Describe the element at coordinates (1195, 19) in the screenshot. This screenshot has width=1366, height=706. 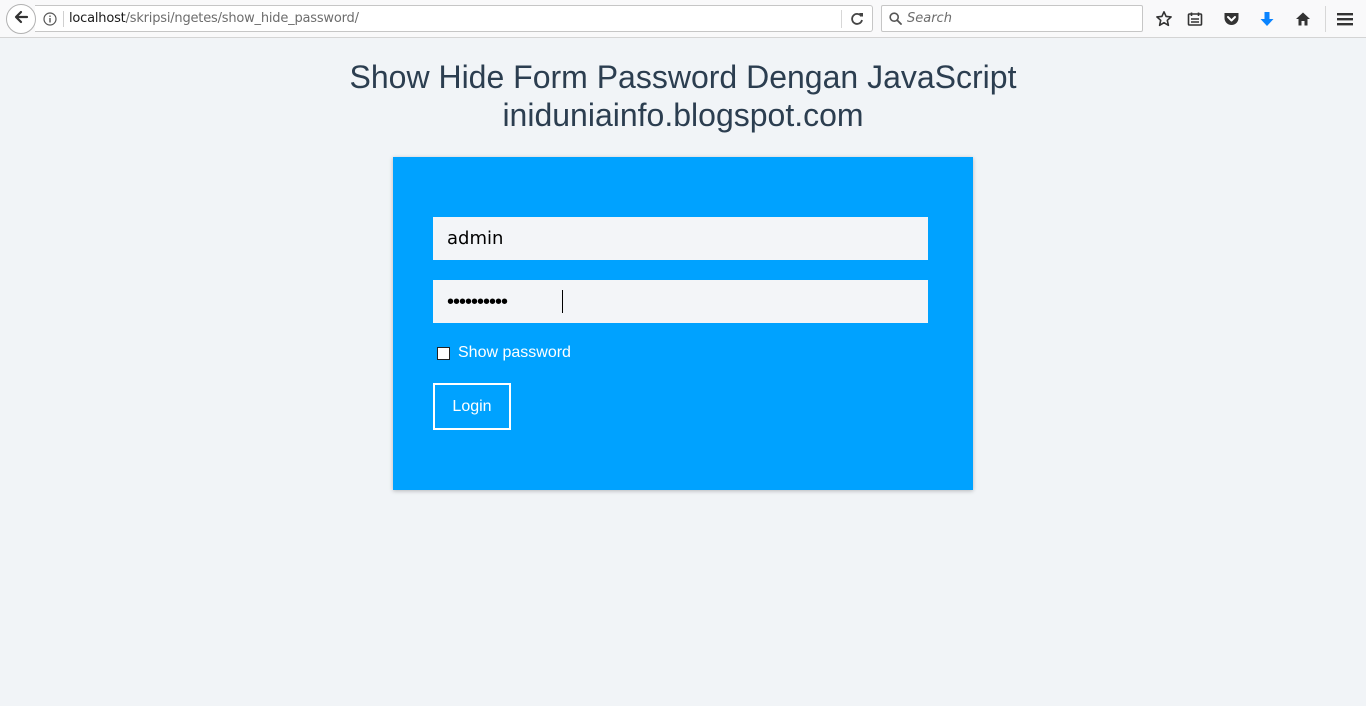
I see `reader-list-icon` at that location.